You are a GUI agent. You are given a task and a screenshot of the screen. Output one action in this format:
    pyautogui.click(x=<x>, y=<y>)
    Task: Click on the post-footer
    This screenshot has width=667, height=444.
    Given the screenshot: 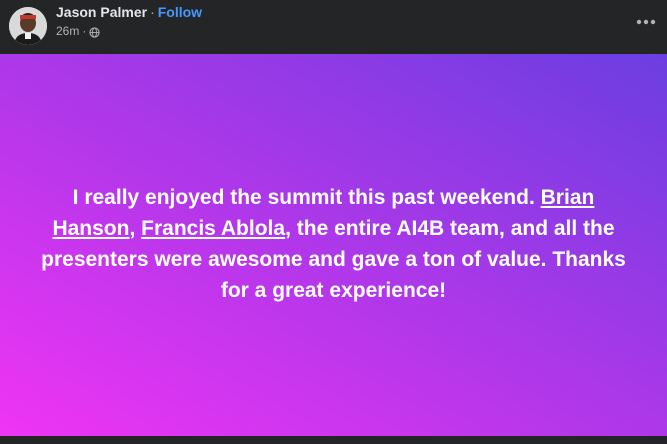 What is the action you would take?
    pyautogui.click(x=333, y=440)
    